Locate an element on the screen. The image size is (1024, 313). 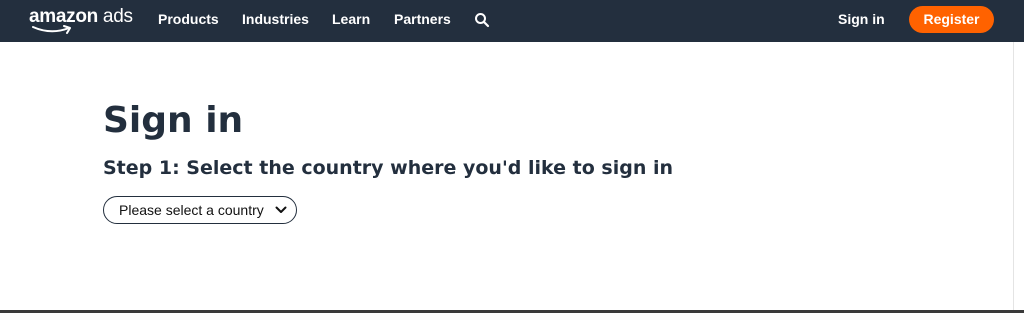
country-select-dropdown: Please select a country is located at coordinates (200, 210).